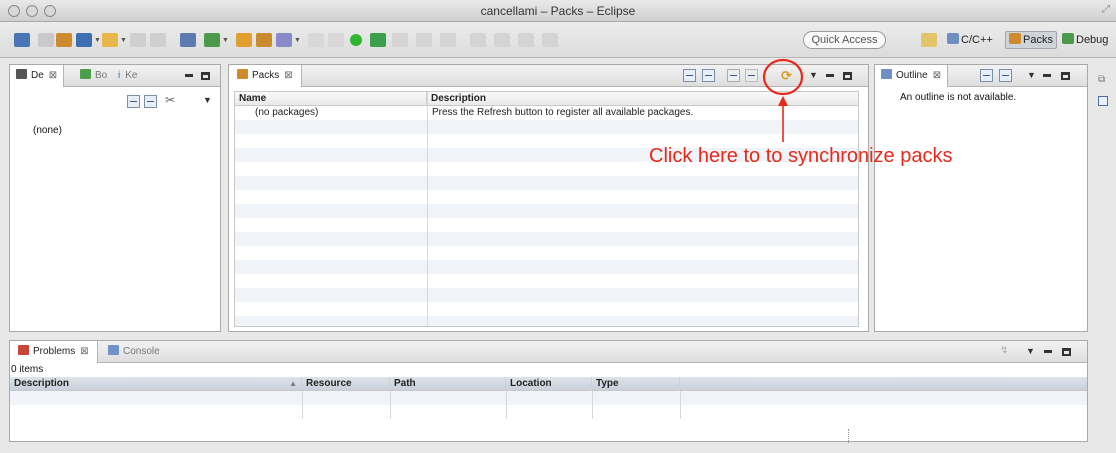 Image resolution: width=1116 pixels, height=453 pixels. I want to click on annotation-overlay, so click(783, 100).